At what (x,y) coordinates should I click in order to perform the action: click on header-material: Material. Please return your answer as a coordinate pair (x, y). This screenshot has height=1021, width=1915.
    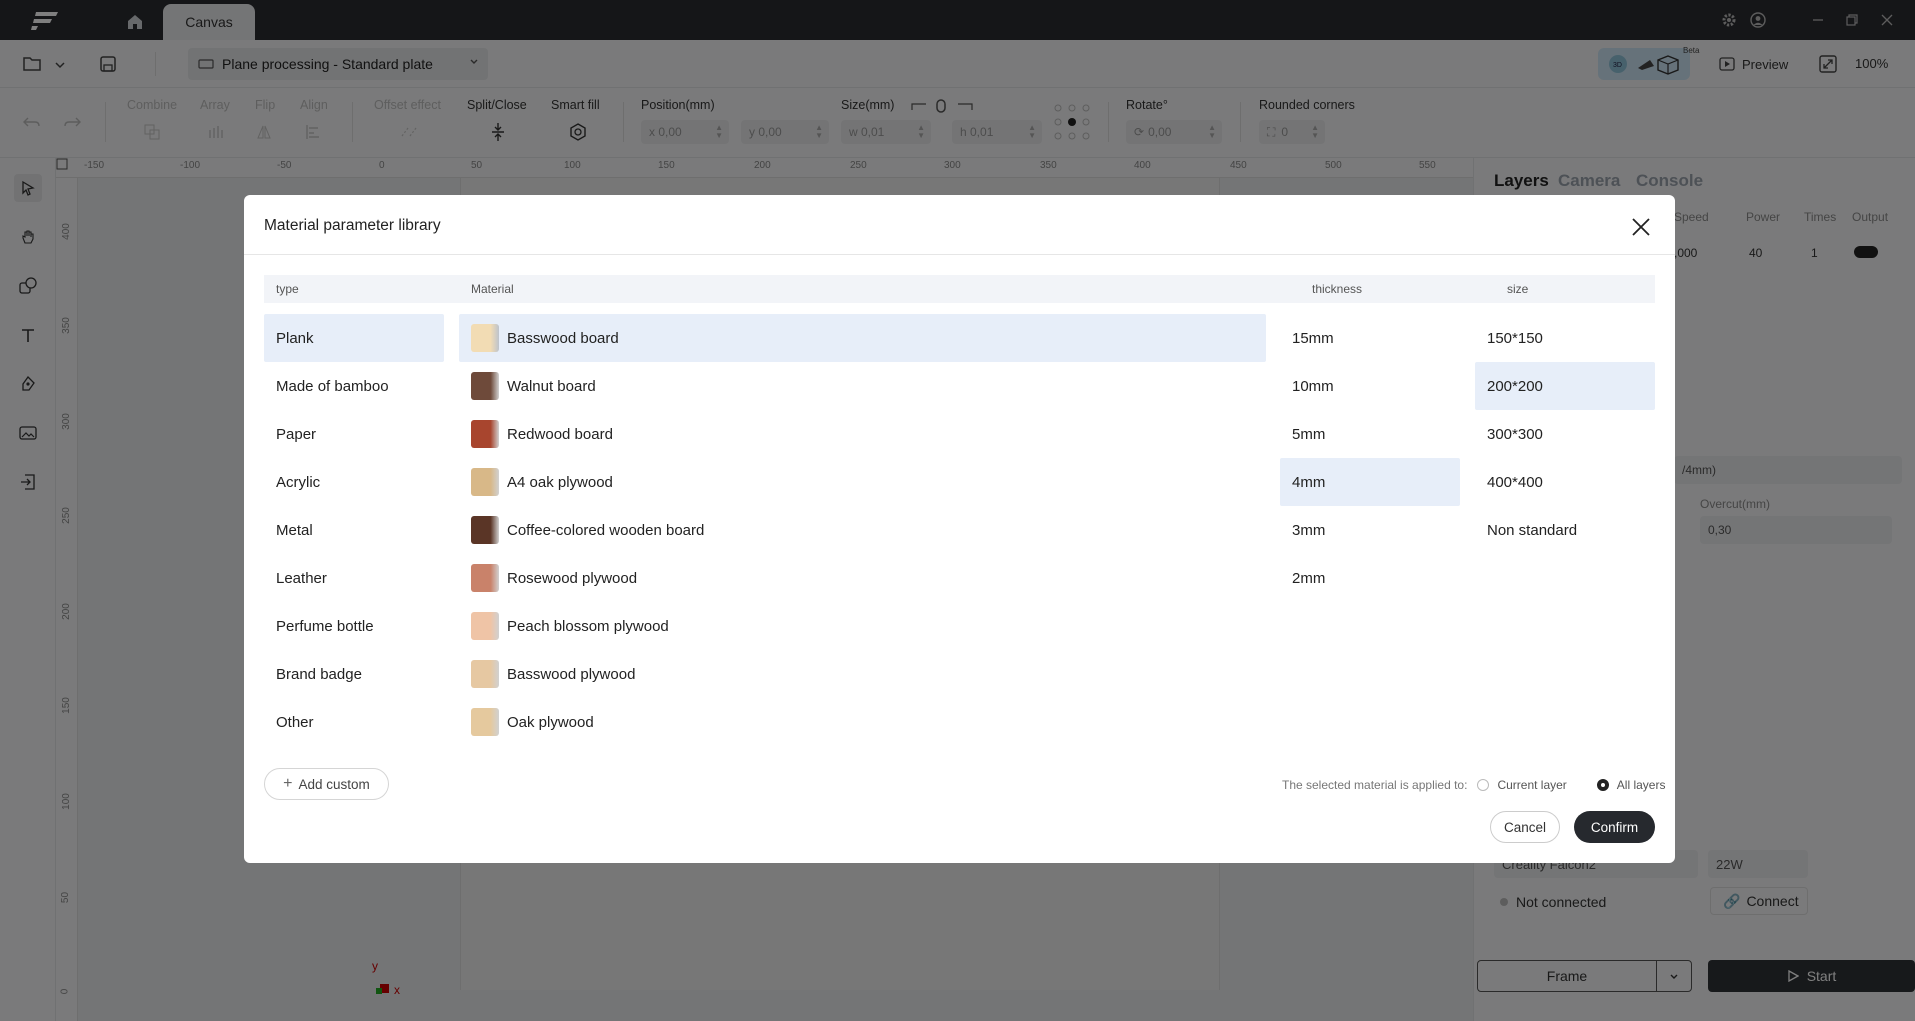
    Looking at the image, I should click on (492, 289).